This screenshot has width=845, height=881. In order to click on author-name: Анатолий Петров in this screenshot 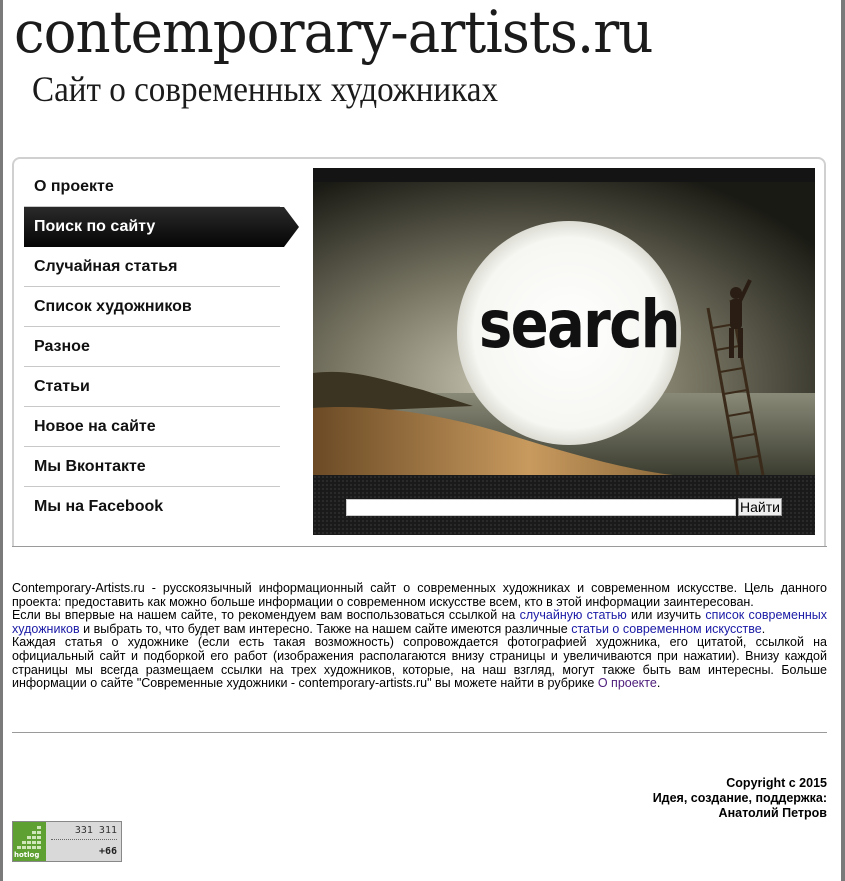, I will do `click(772, 813)`.